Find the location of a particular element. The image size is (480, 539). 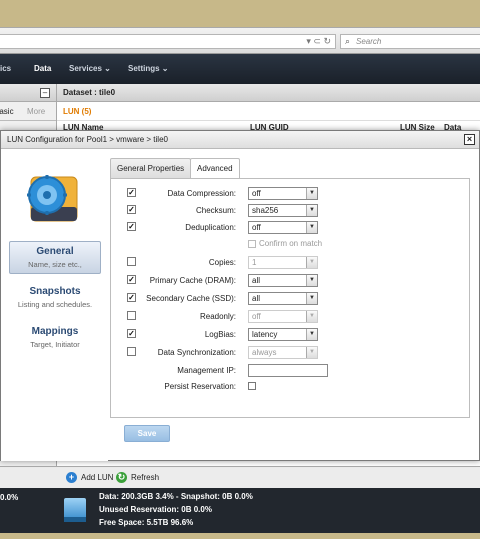

copies-label: Copies: is located at coordinates (222, 262).